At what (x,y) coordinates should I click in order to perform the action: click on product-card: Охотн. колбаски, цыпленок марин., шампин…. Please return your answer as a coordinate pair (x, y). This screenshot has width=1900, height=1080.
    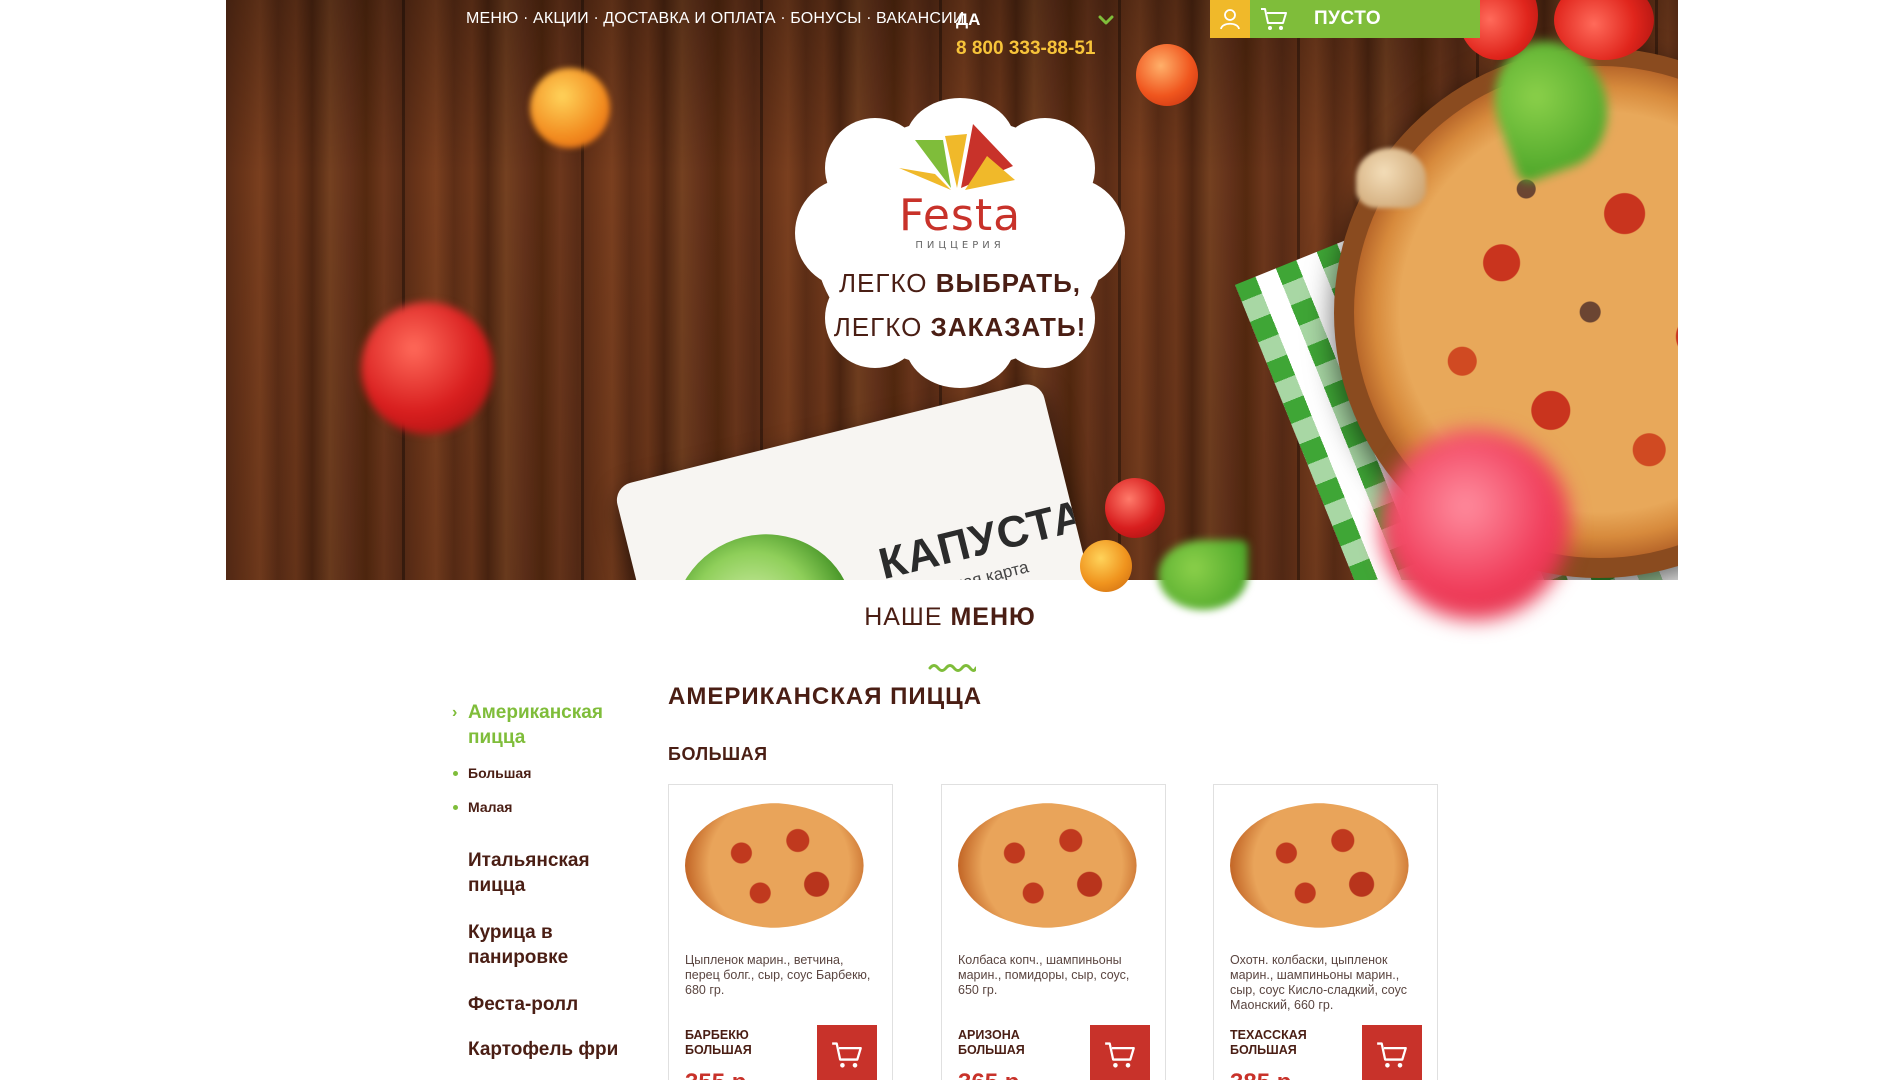
    Looking at the image, I should click on (1325, 932).